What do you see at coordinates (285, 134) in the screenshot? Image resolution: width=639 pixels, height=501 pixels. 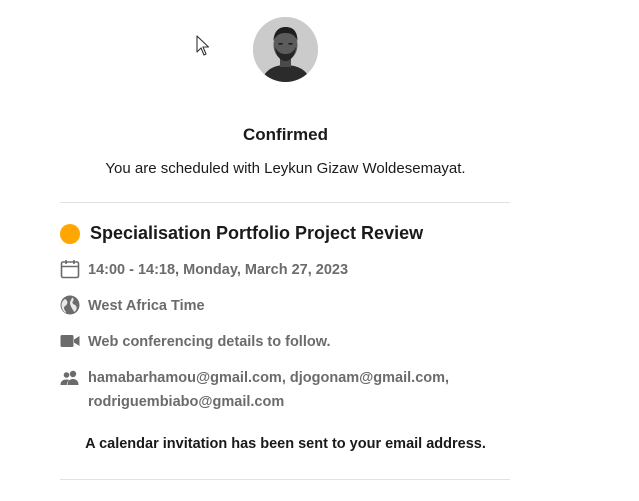 I see `confirmation-title: Confirmed` at bounding box center [285, 134].